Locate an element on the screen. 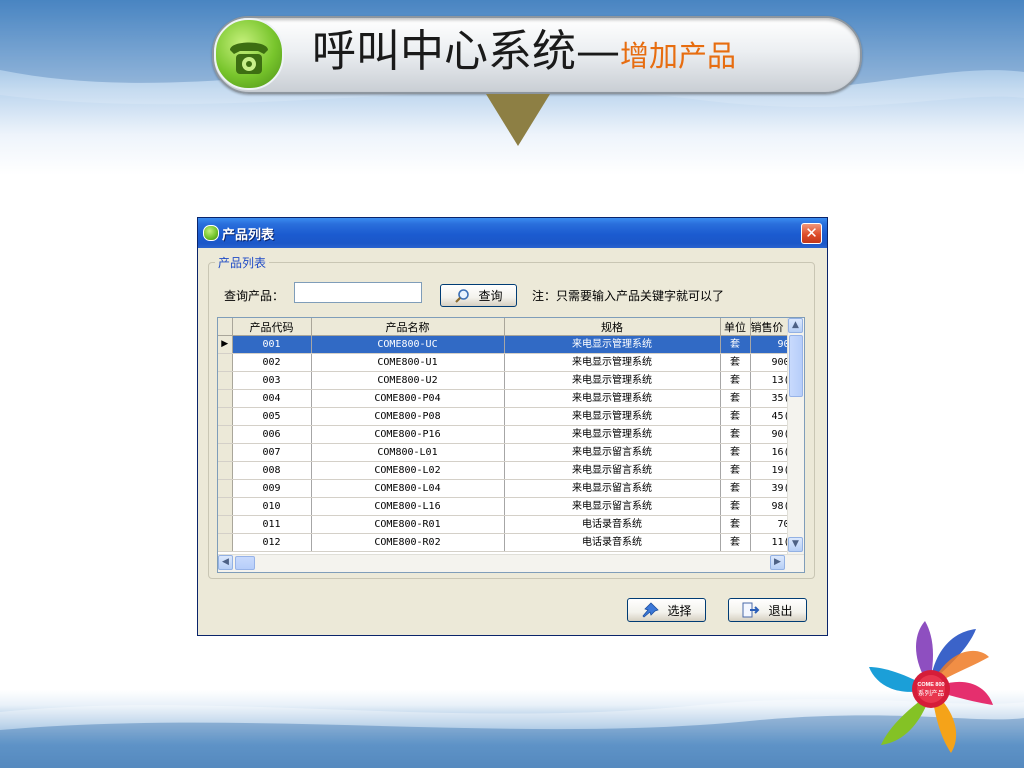  table-row: 003 COME800-U2 来电显示管理系统套 13( is located at coordinates (504, 380).